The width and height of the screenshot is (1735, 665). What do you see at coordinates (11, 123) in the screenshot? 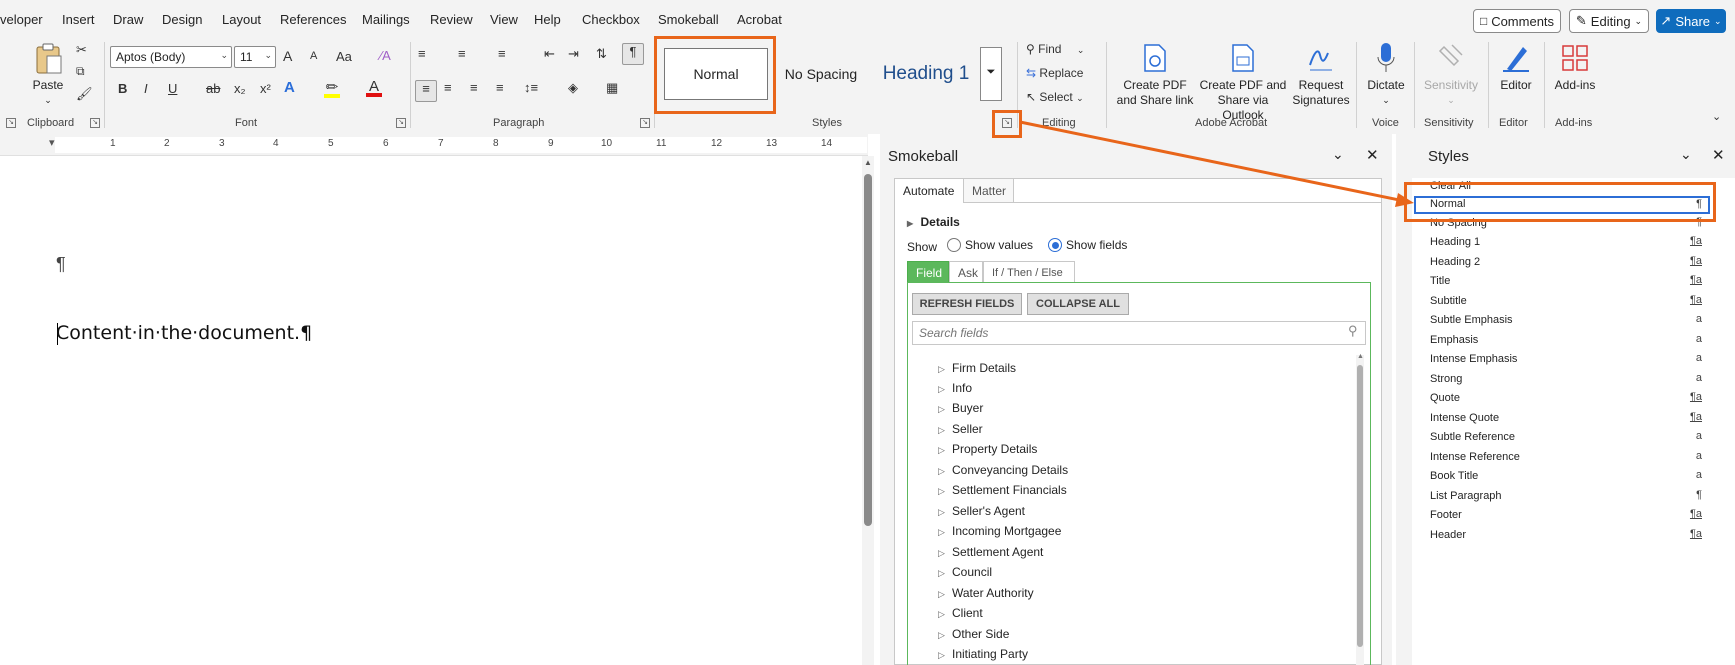
I see `launcher-icon: ↘` at bounding box center [11, 123].